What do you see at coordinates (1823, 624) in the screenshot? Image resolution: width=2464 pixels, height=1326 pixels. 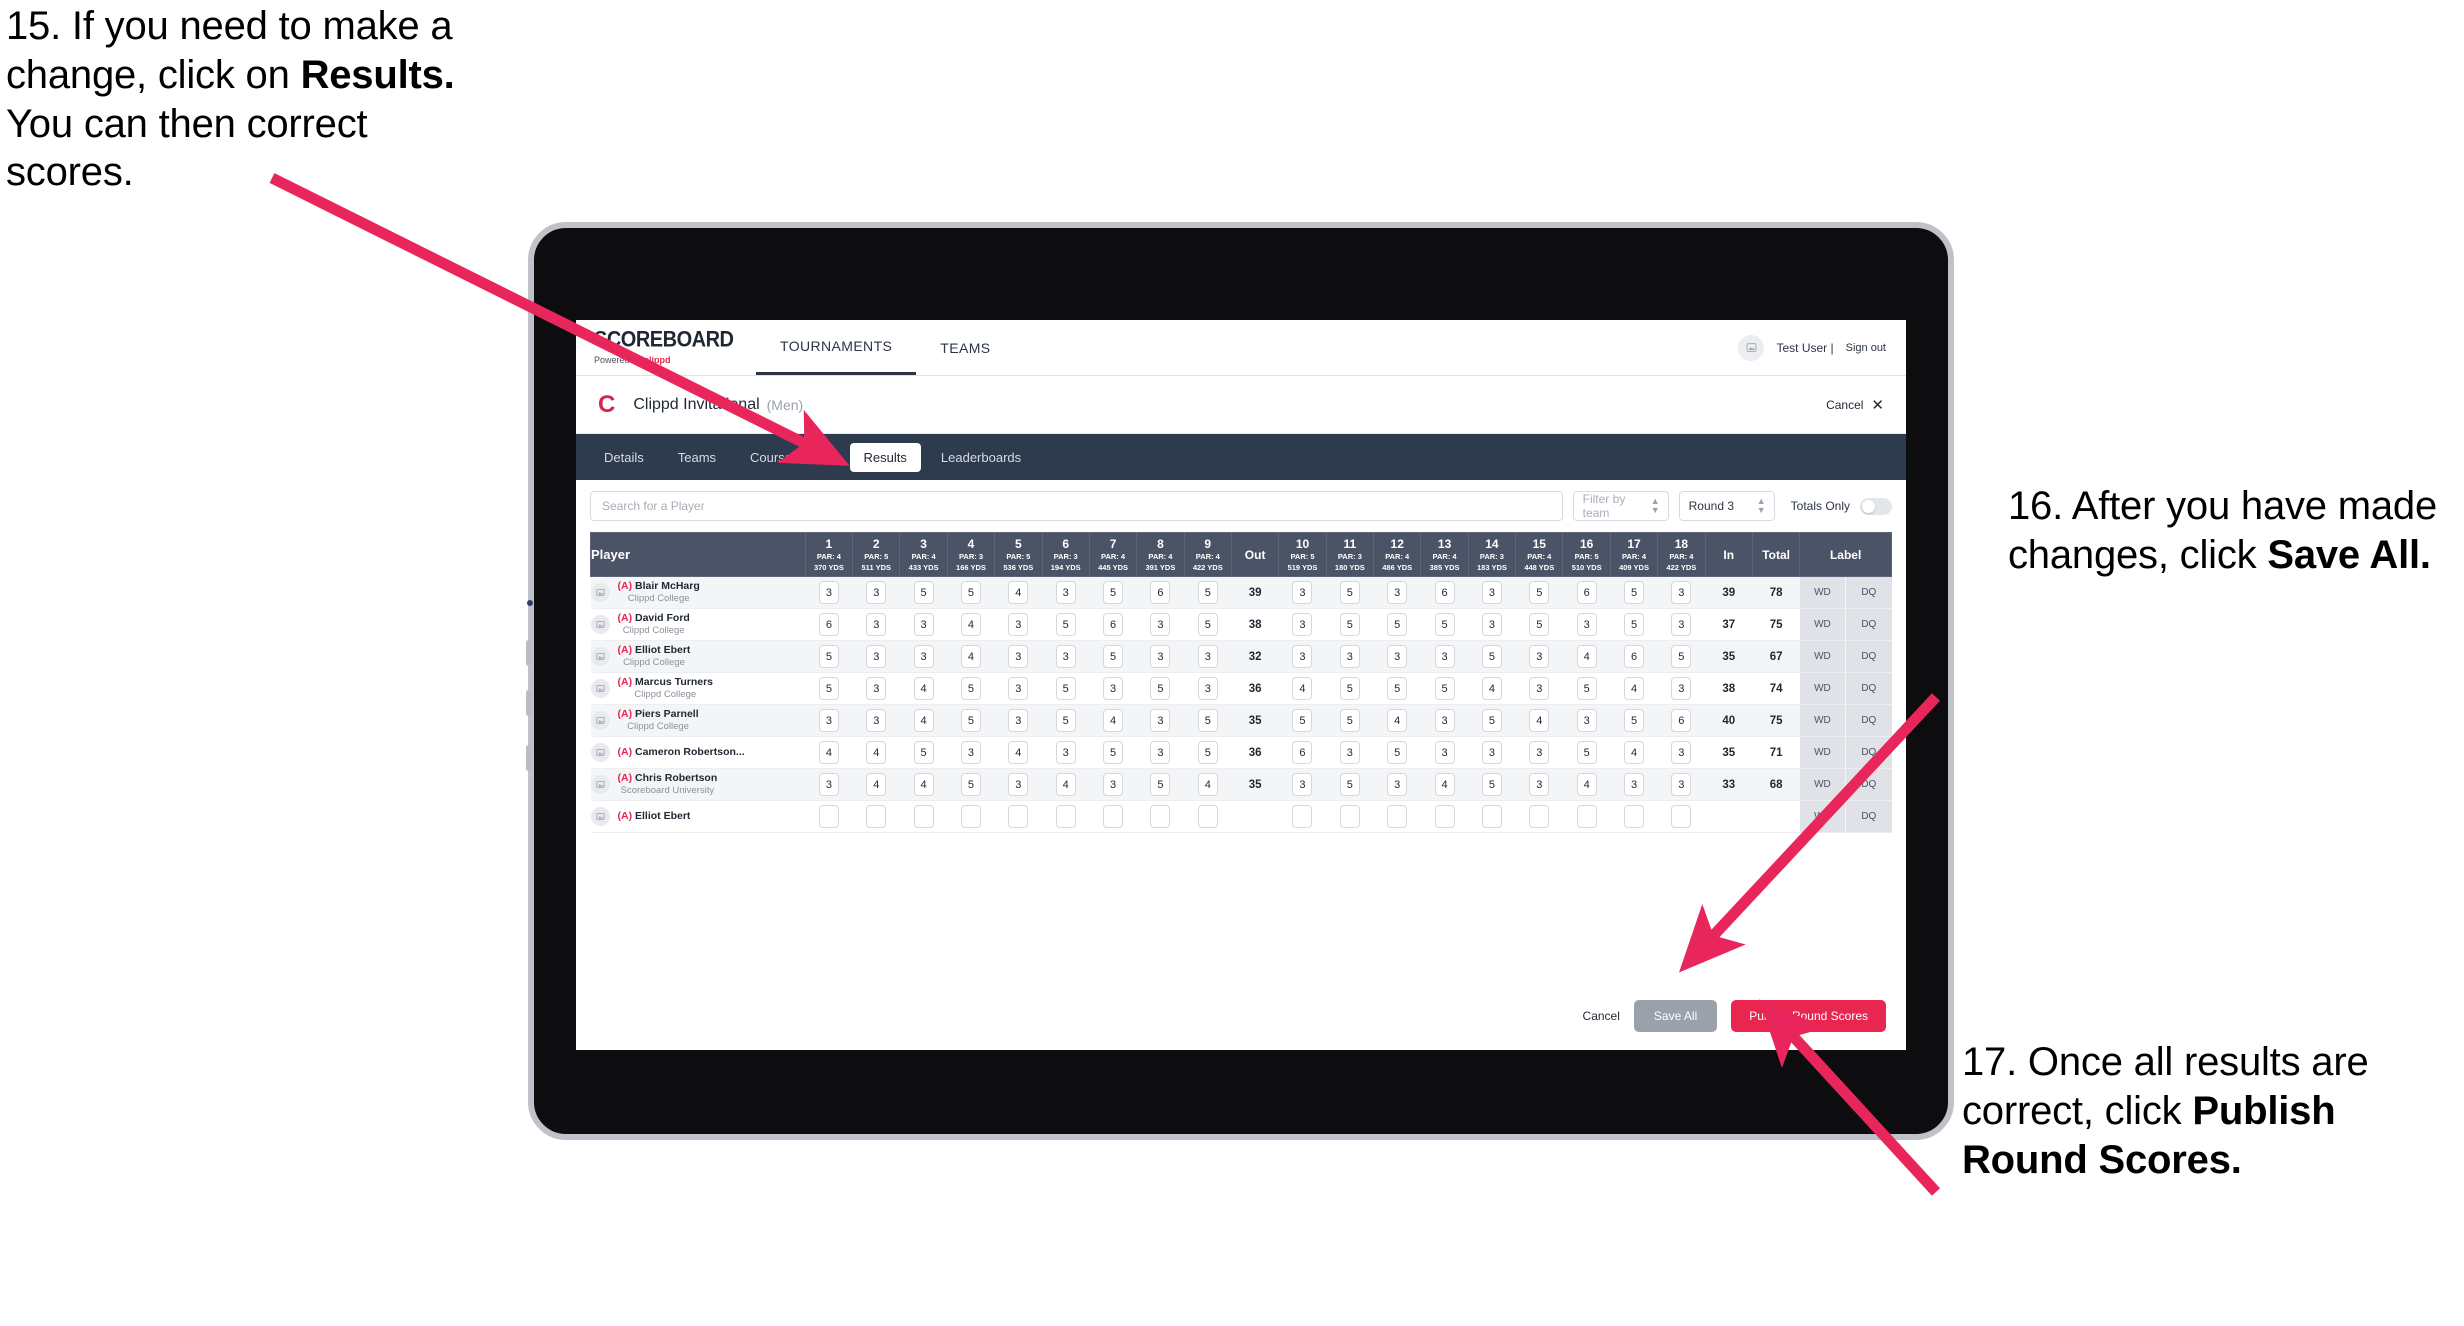 I see `label-button-wd: WD` at bounding box center [1823, 624].